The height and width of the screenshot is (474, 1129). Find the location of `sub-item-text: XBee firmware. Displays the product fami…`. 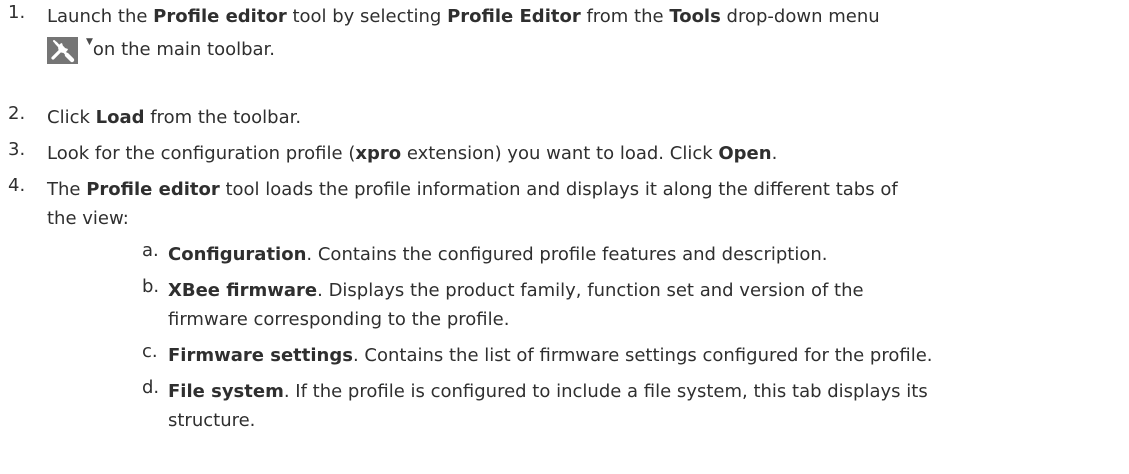

sub-item-text: XBee firmware. Displays the product fami… is located at coordinates (516, 305).